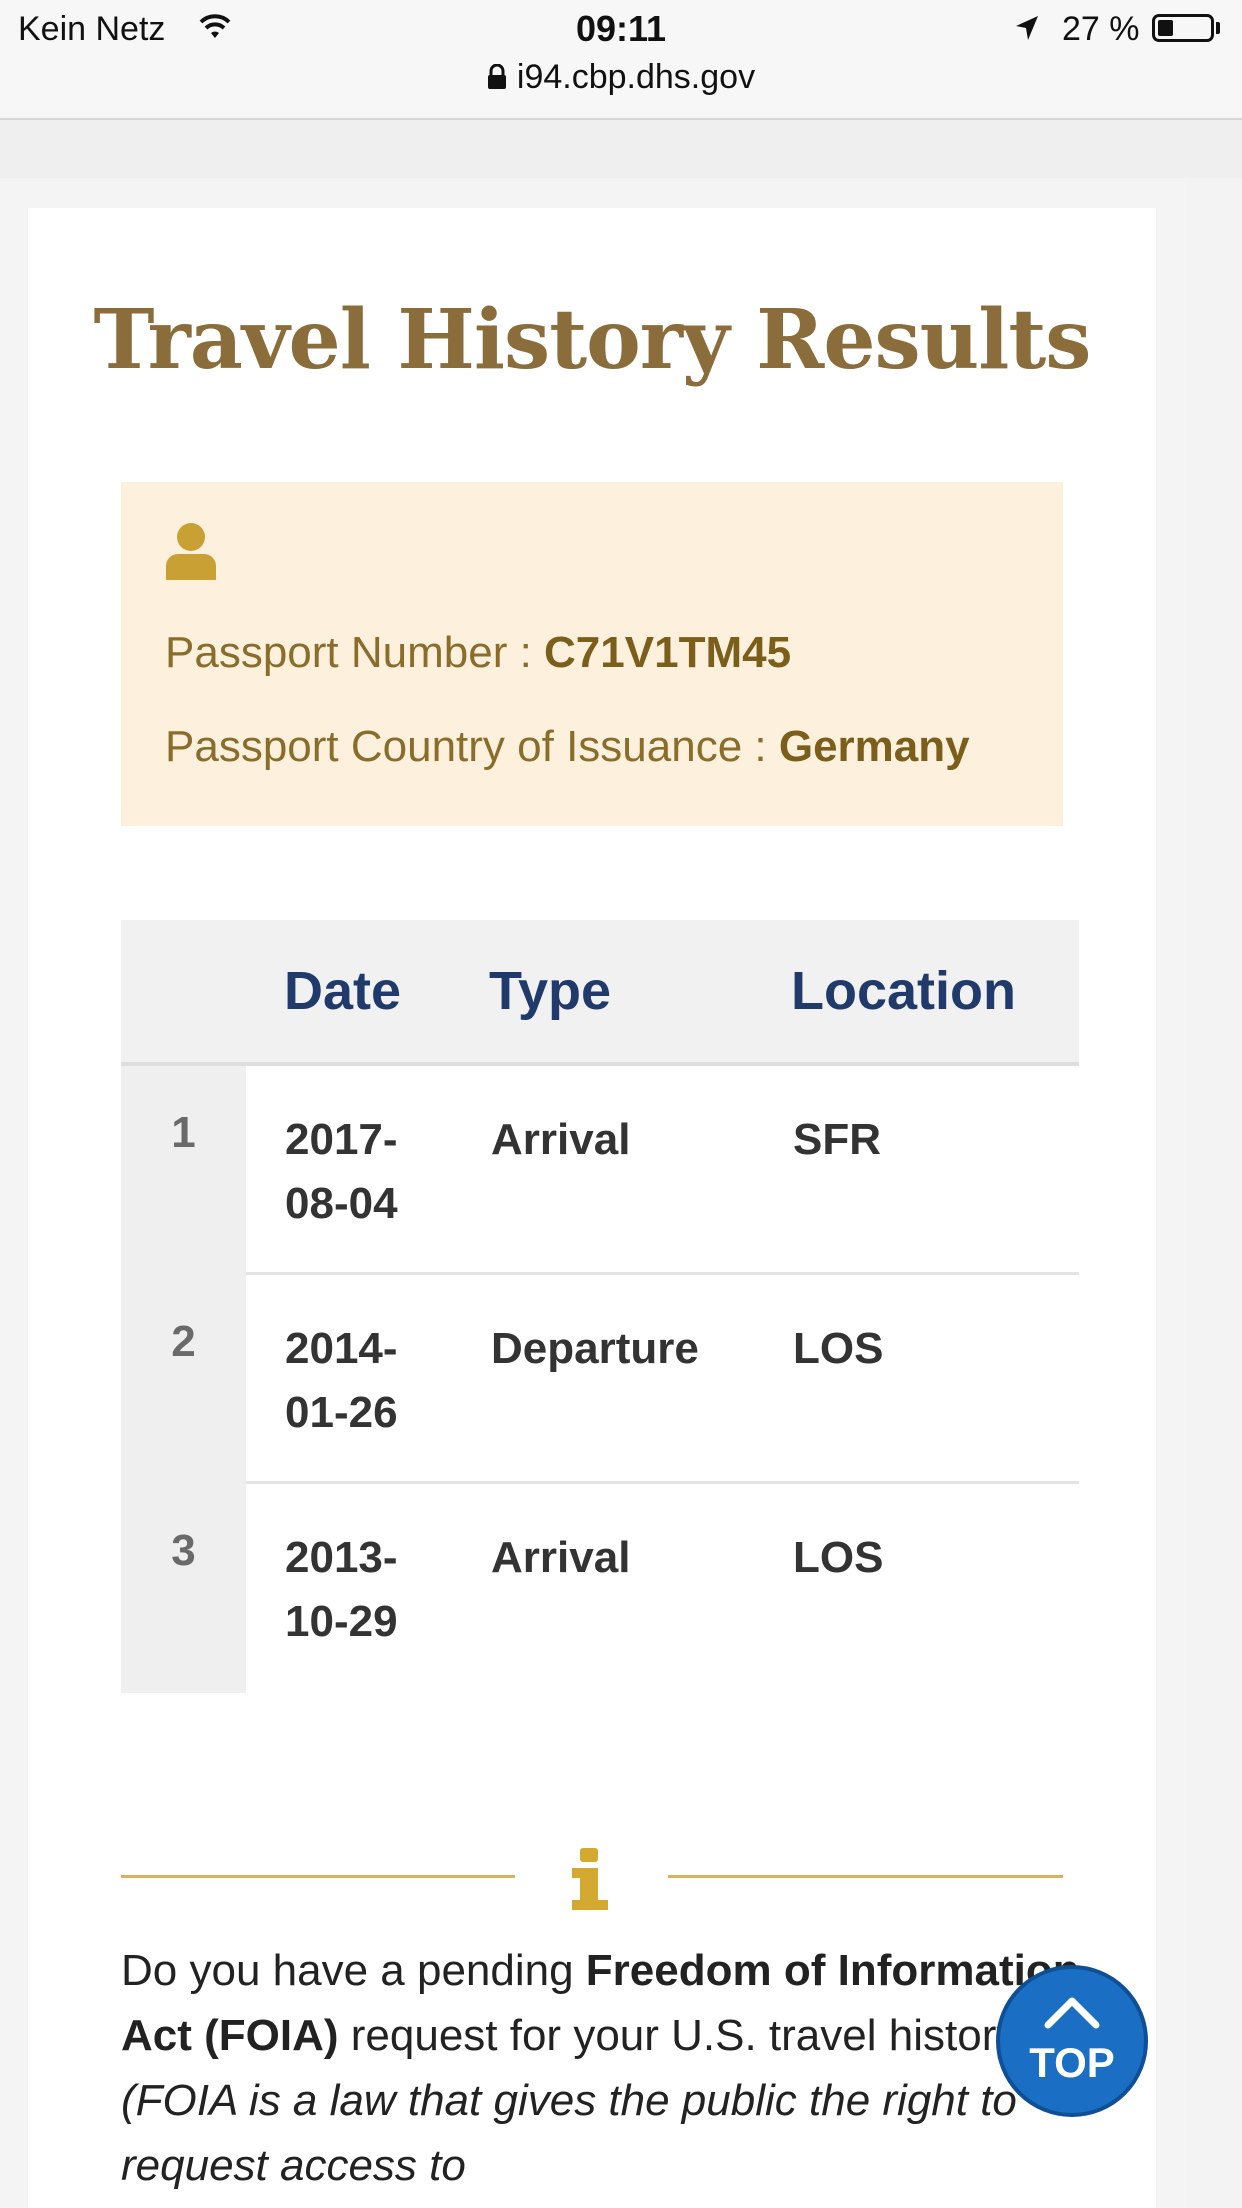 Image resolution: width=1242 pixels, height=2208 pixels. I want to click on lock-icon, so click(497, 79).